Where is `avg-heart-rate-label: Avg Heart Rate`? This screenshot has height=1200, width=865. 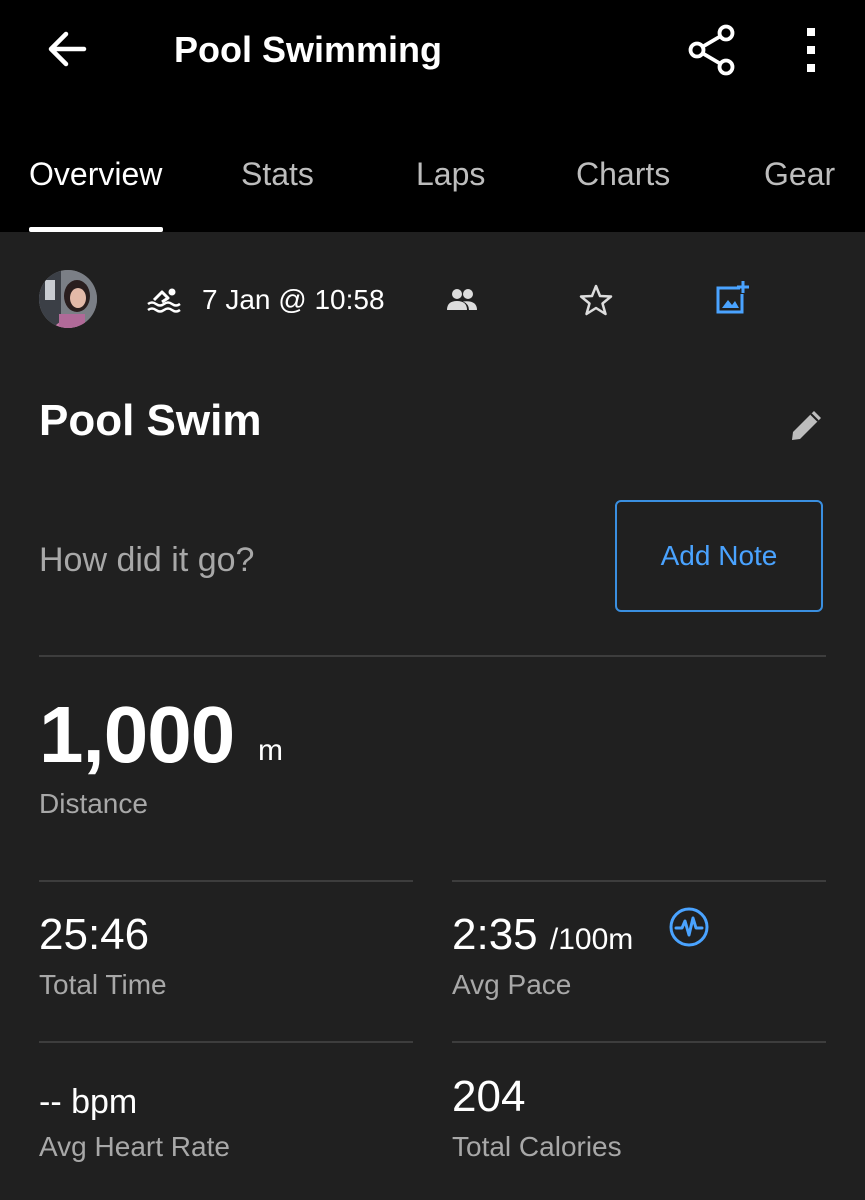 avg-heart-rate-label: Avg Heart Rate is located at coordinates (134, 1146).